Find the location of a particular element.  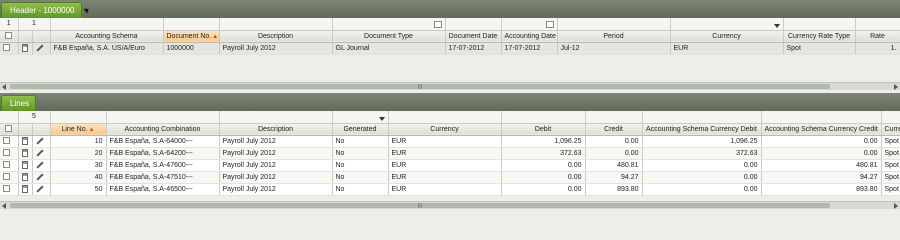

cell-as-credit: 0.00 is located at coordinates (821, 141).